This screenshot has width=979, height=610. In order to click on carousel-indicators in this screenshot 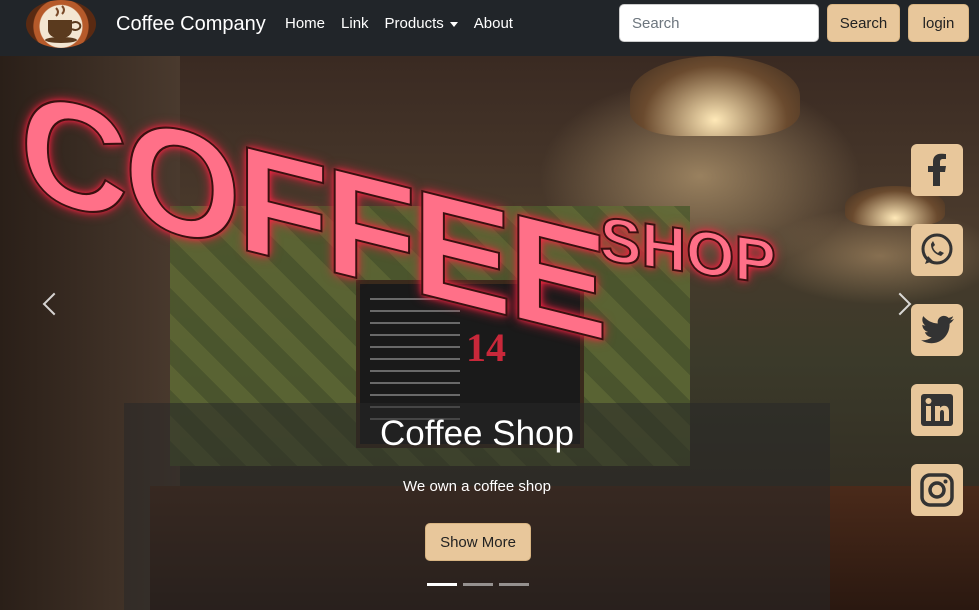, I will do `click(478, 584)`.